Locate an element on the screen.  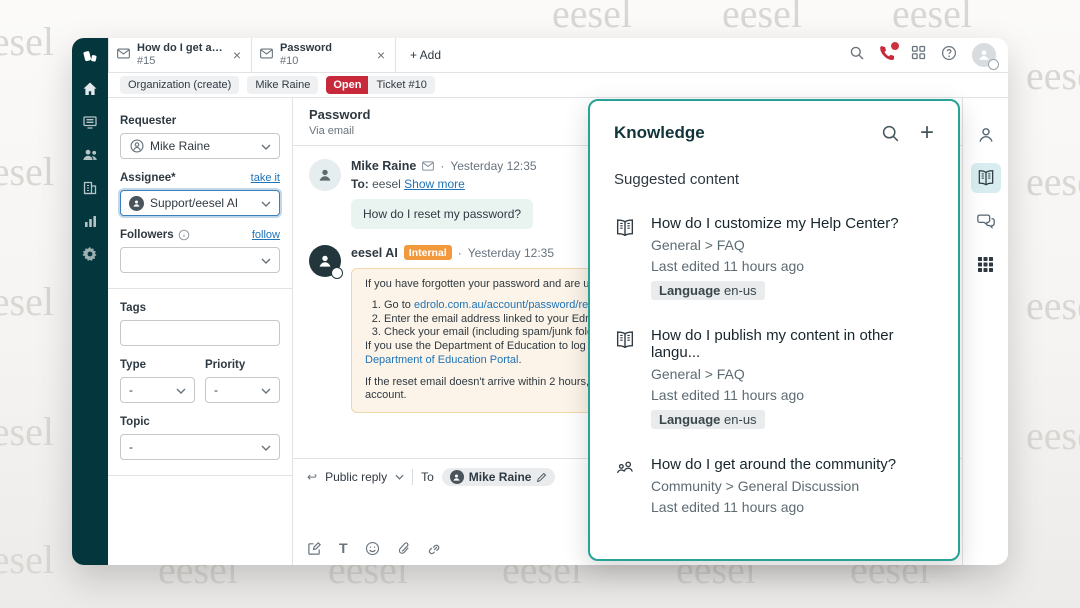
customer-avatar is located at coordinates (325, 175).